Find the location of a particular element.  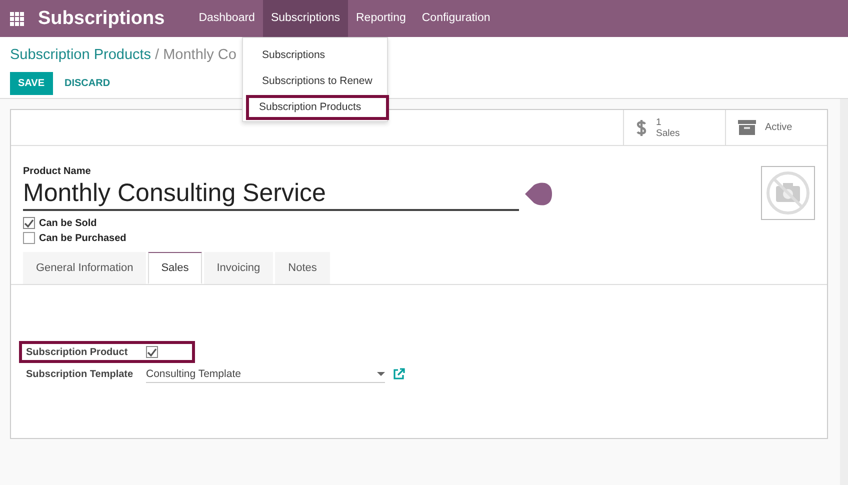

tag-marker-icon is located at coordinates (539, 194).